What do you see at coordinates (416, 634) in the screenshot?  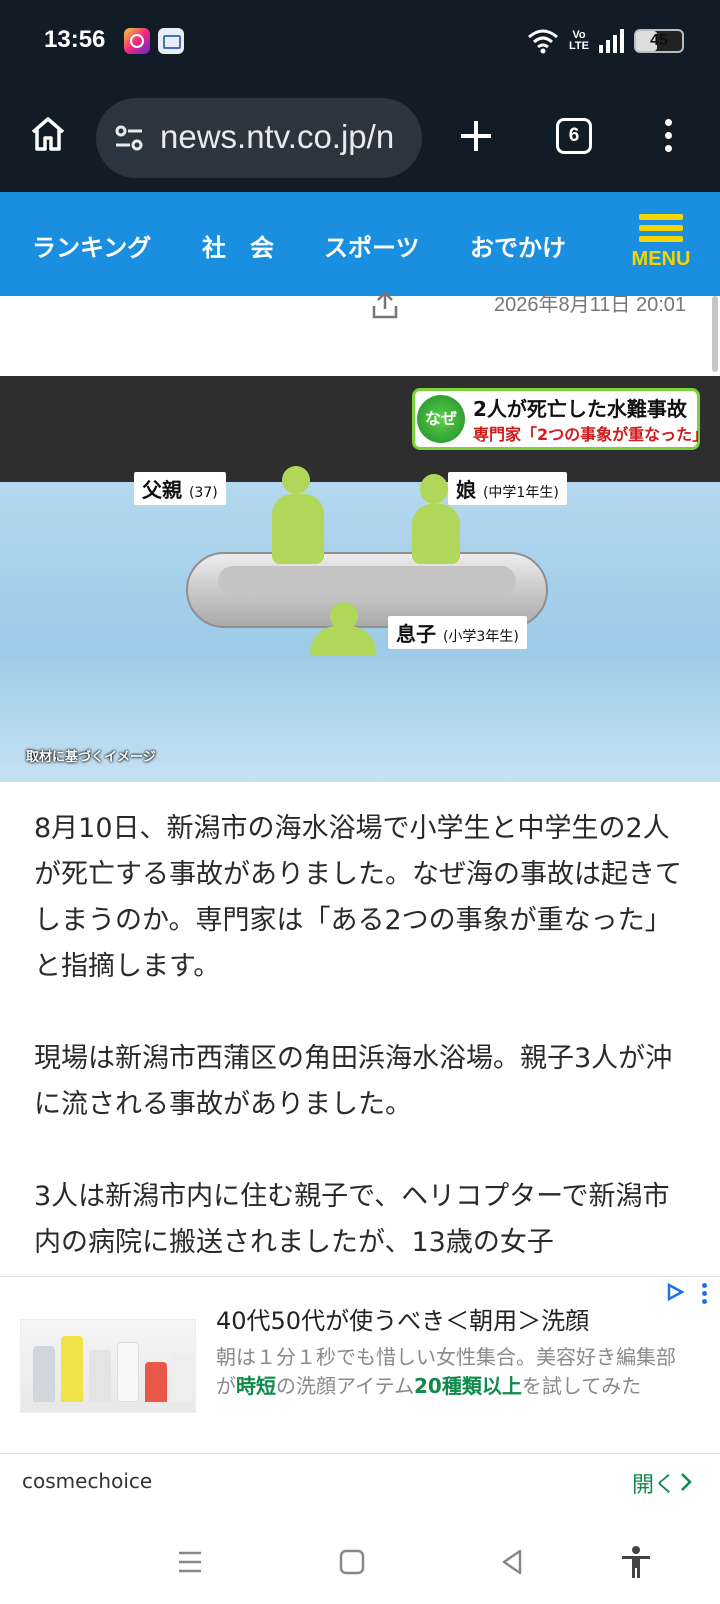 I see `label-son-text: 息子` at bounding box center [416, 634].